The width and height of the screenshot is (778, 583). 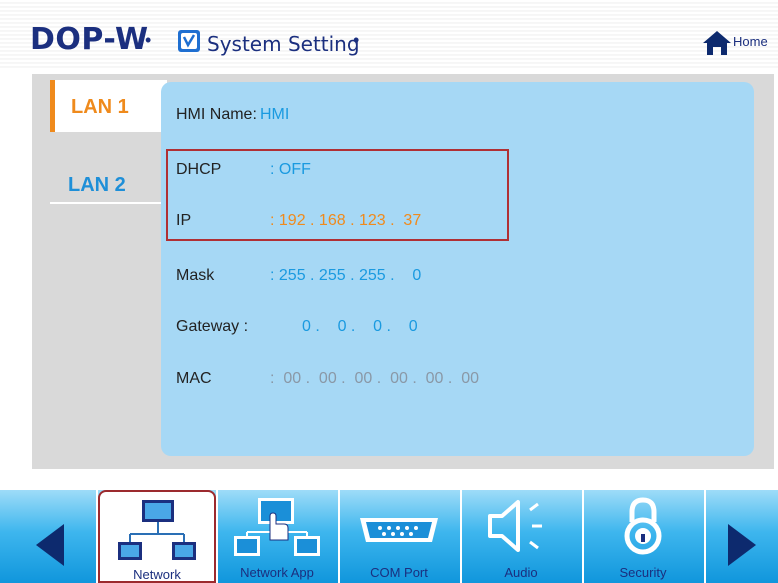 I want to click on audio-label: Audio, so click(x=521, y=572).